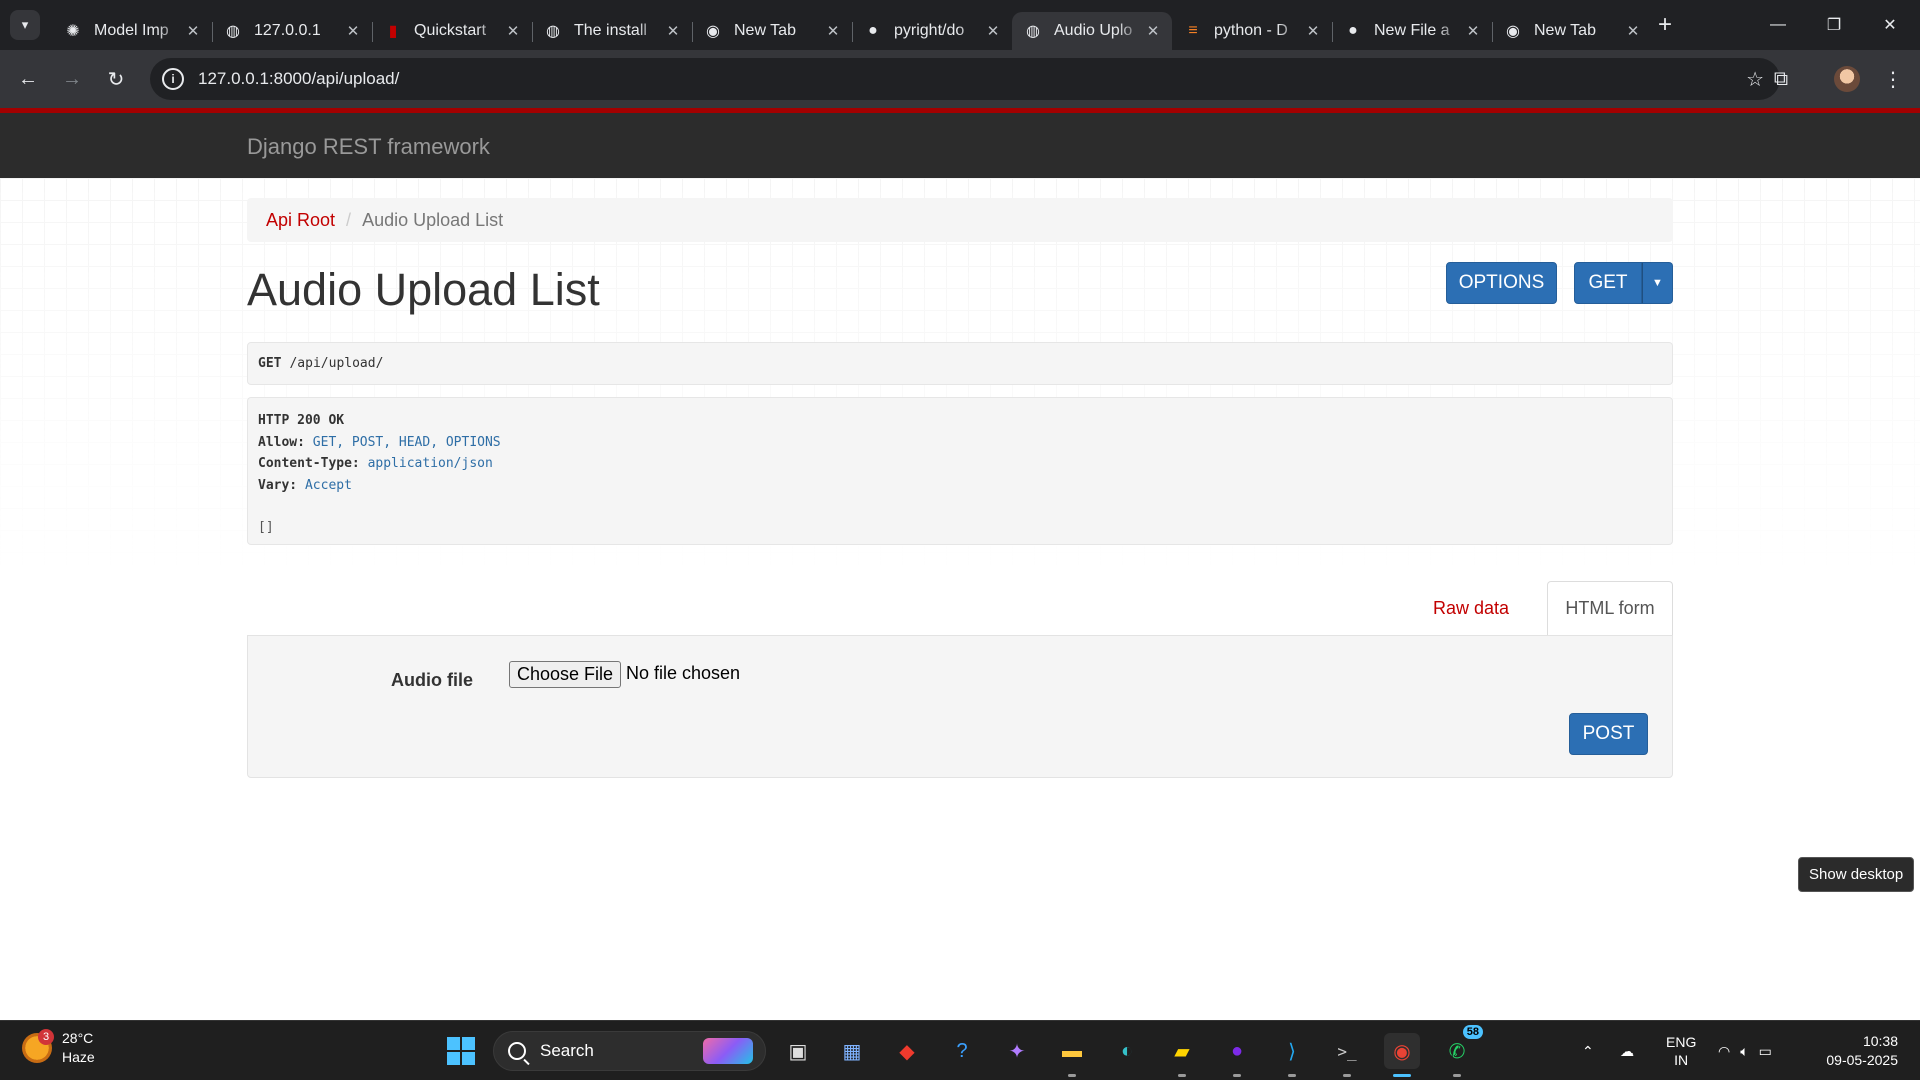  I want to click on browser-tab: ✺ Model Imp ✕, so click(132, 31).